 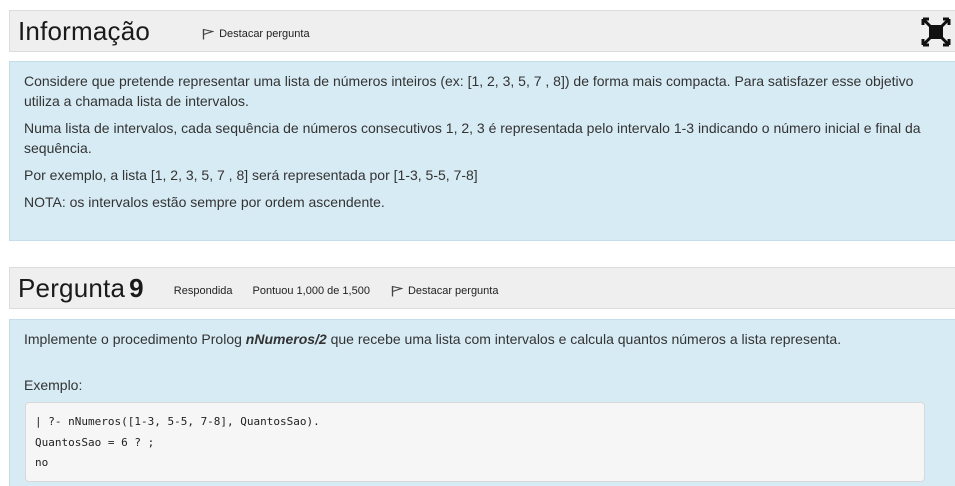 What do you see at coordinates (482, 31) in the screenshot?
I see `info-header: Informação Destacar pergunta` at bounding box center [482, 31].